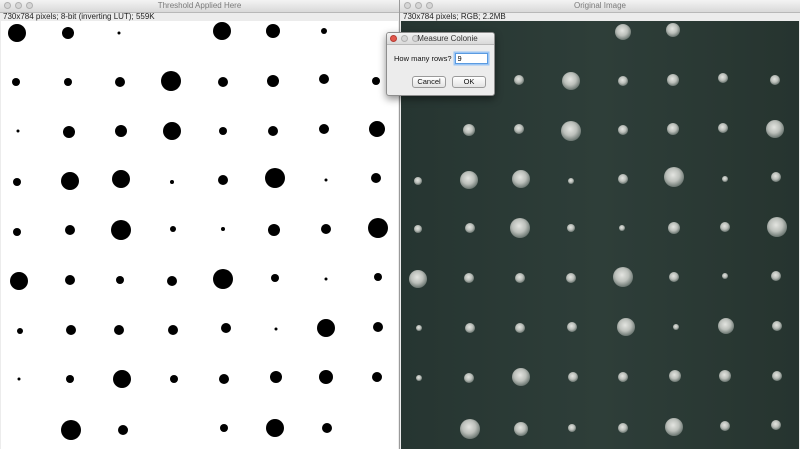 This screenshot has height=449, width=800. What do you see at coordinates (447, 38) in the screenshot?
I see `dialog-title: Measure Colonie` at bounding box center [447, 38].